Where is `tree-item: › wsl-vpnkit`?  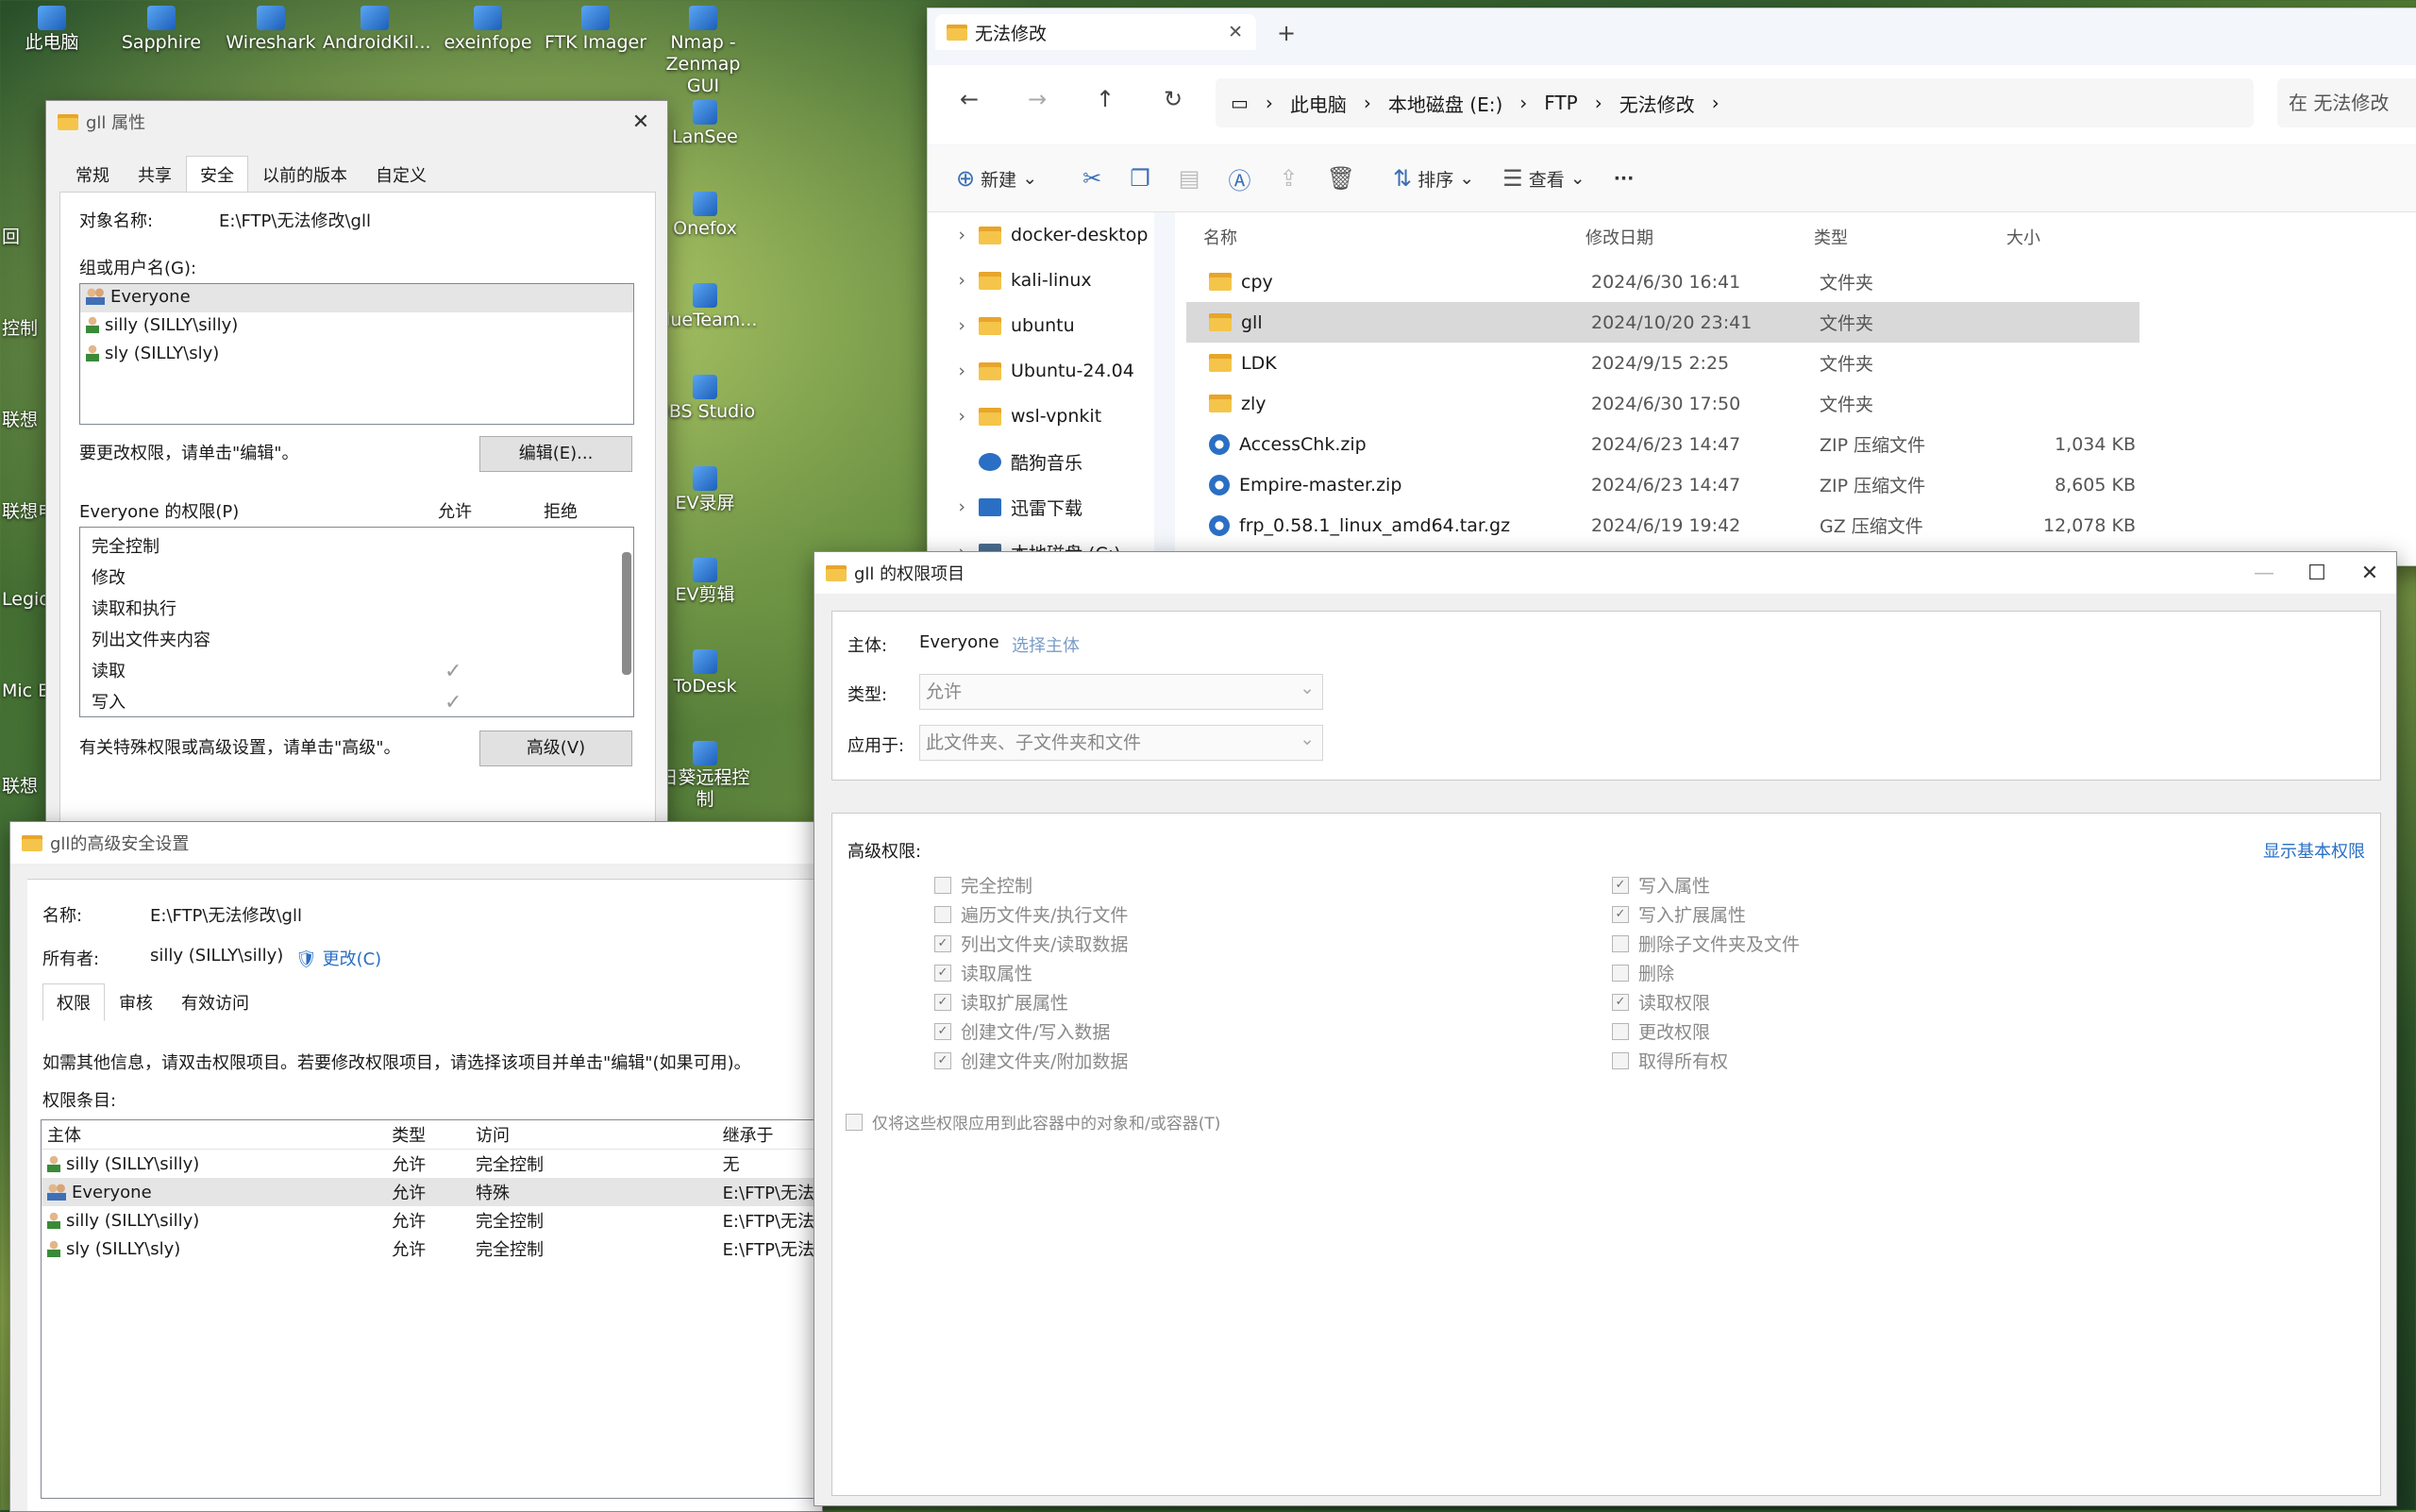 tree-item: › wsl-vpnkit is located at coordinates (1041, 416).